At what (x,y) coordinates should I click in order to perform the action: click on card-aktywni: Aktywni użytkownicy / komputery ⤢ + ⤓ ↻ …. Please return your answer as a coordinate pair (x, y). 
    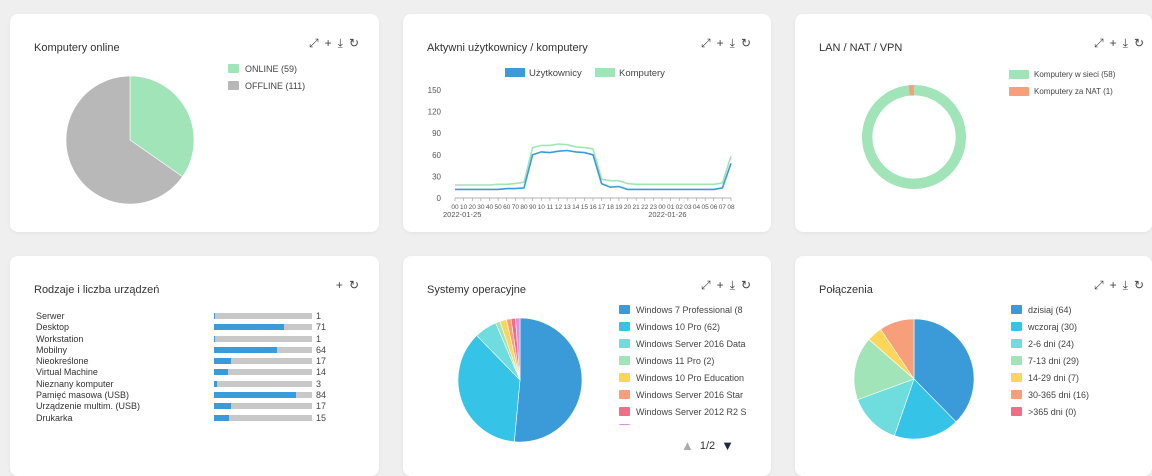
    Looking at the image, I should click on (587, 123).